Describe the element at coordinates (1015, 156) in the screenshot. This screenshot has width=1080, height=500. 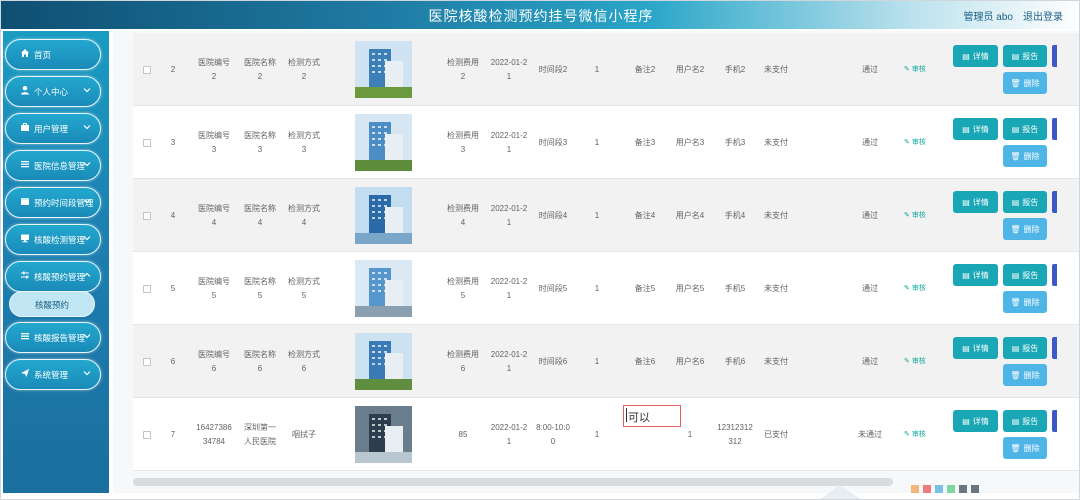
I see `trash-icon: 🗑` at that location.